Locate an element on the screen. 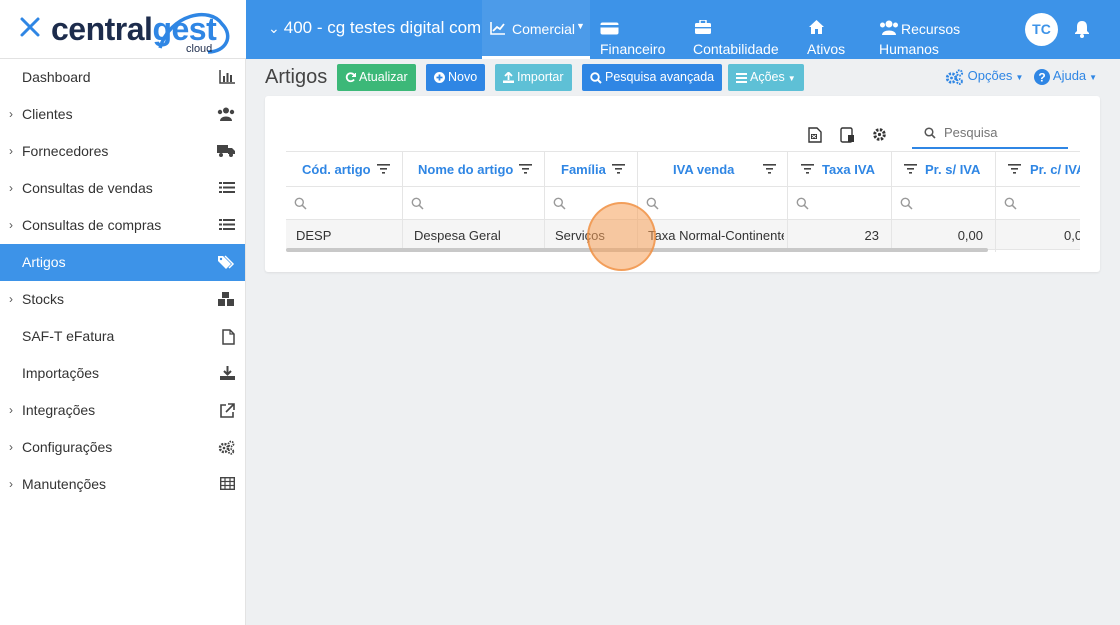  column-header-label: Cód. artigo is located at coordinates (336, 169).